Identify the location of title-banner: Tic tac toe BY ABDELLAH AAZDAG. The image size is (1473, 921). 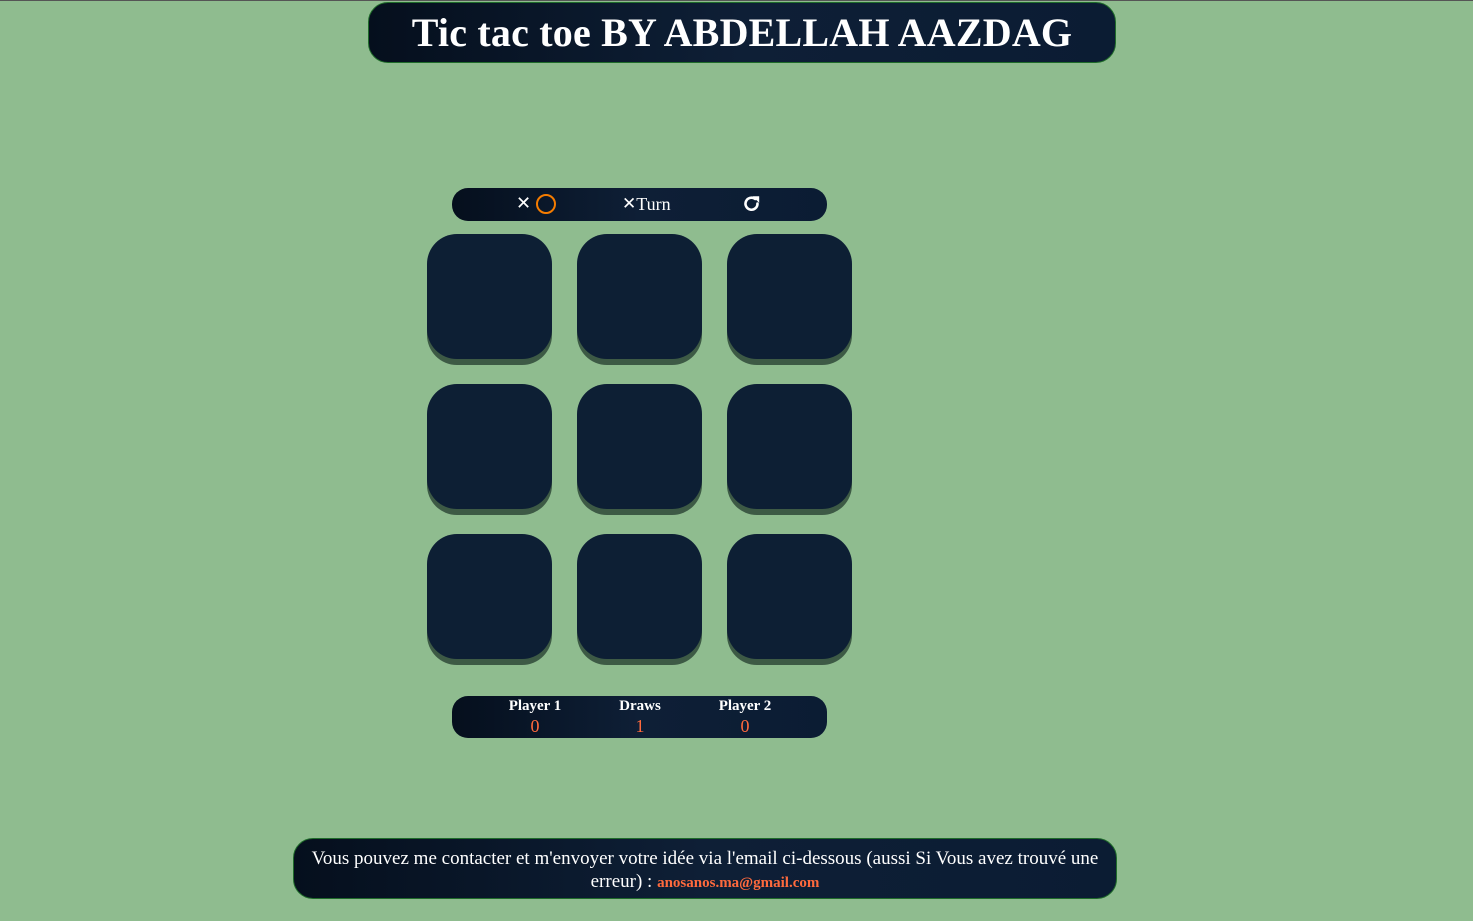
(742, 32).